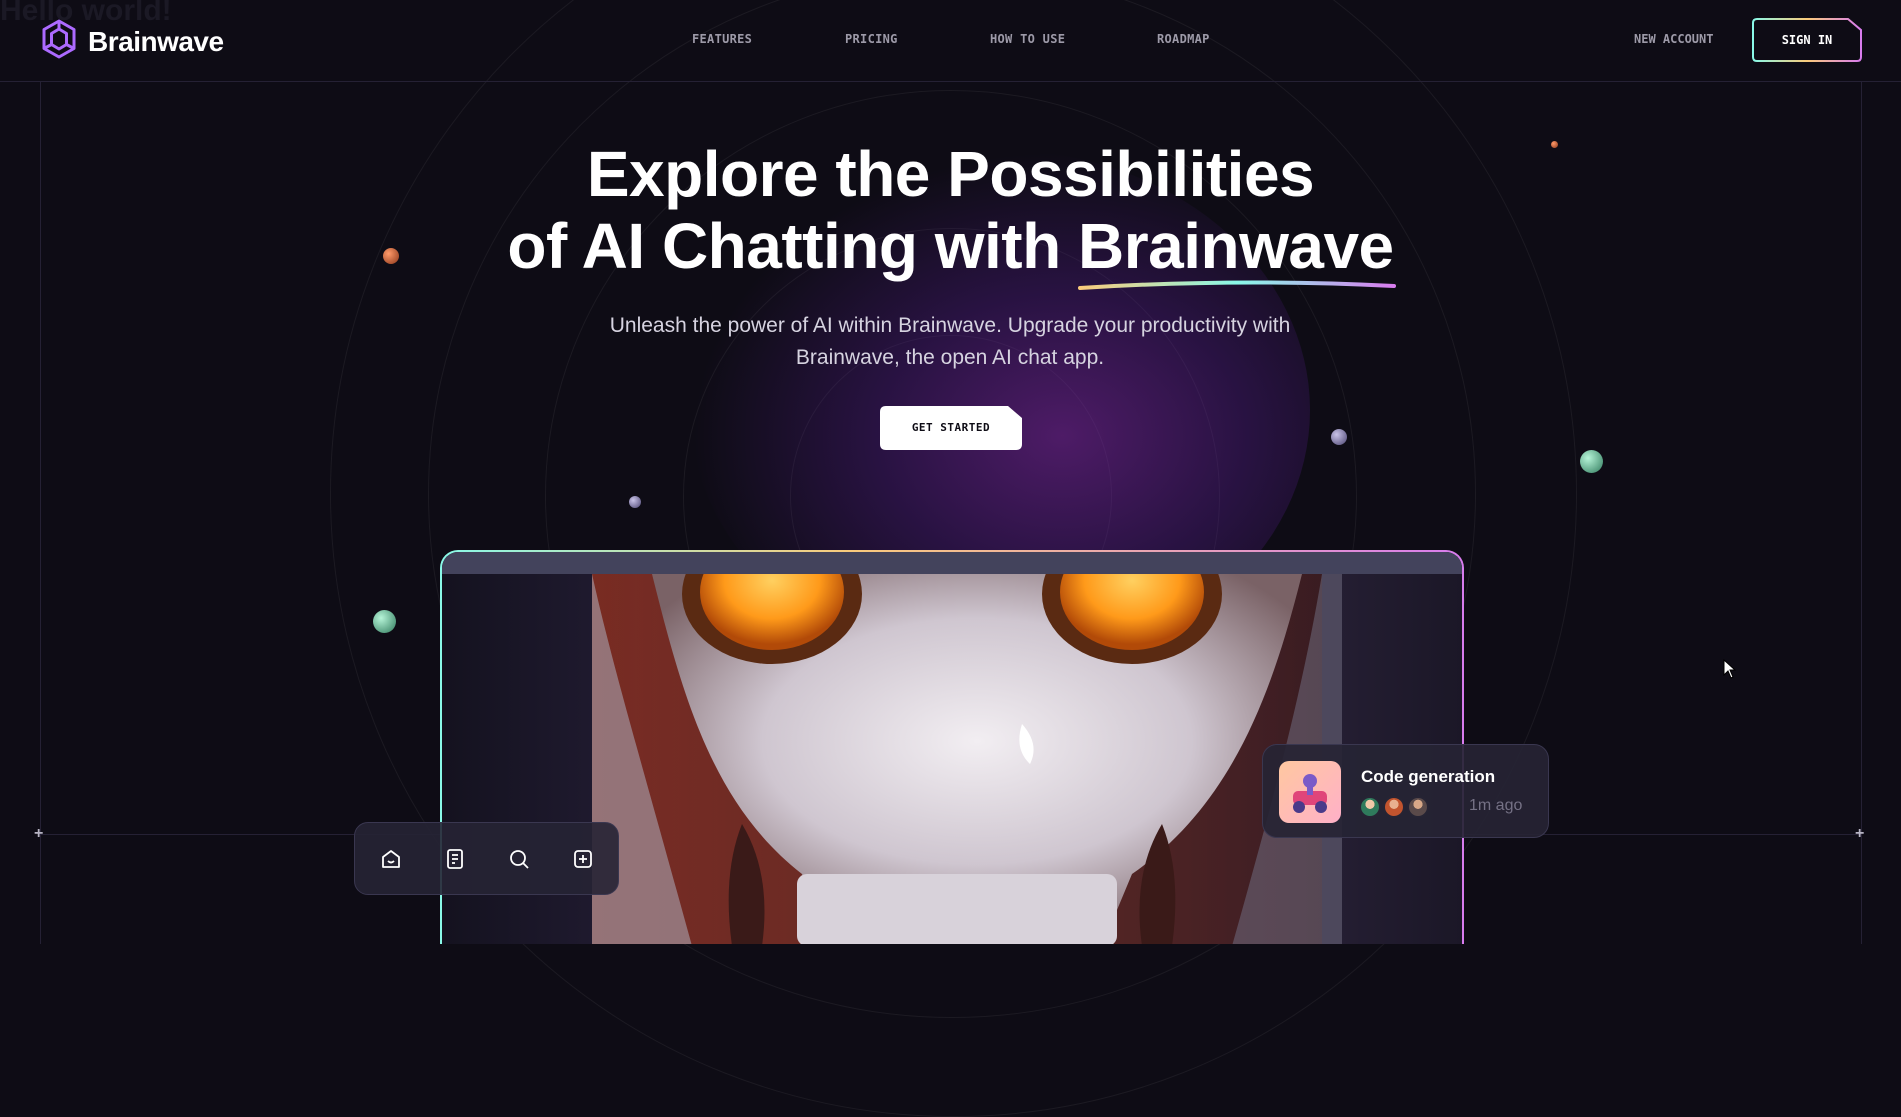 The image size is (1901, 1117). Describe the element at coordinates (156, 41) in the screenshot. I see `brand-name: Brainwave` at that location.